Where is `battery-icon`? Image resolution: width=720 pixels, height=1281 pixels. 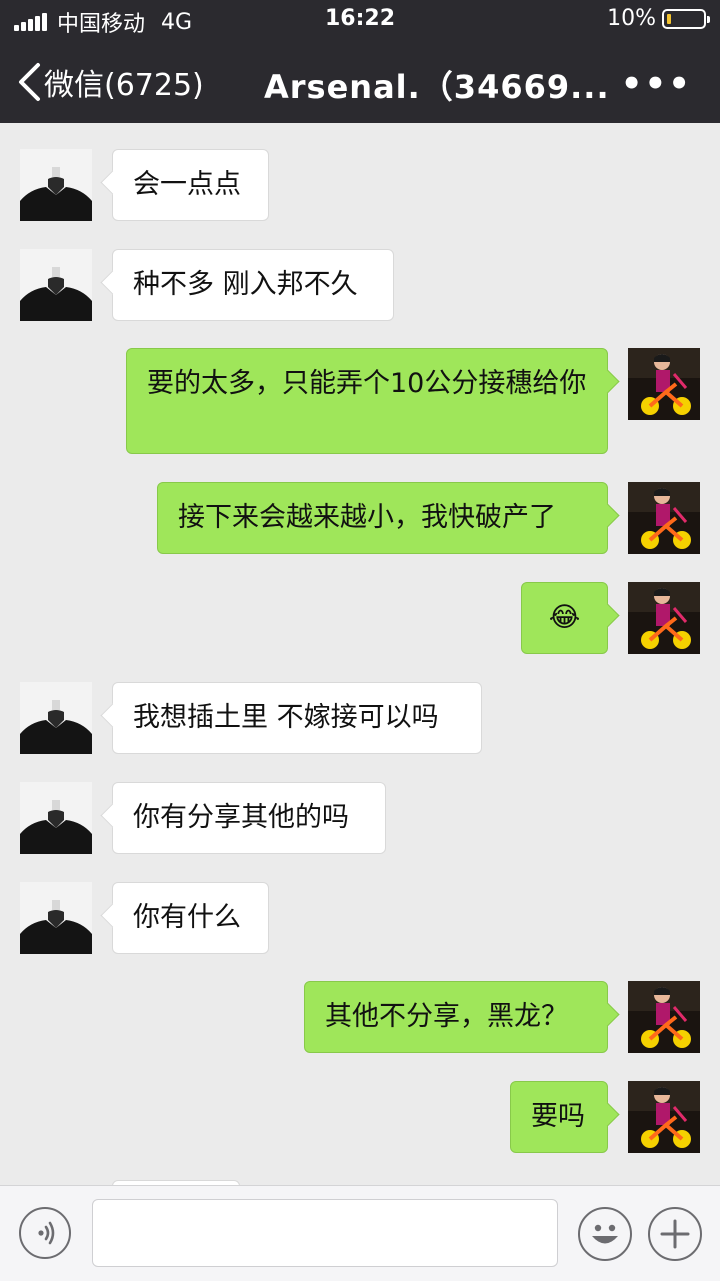
battery-icon is located at coordinates (686, 18).